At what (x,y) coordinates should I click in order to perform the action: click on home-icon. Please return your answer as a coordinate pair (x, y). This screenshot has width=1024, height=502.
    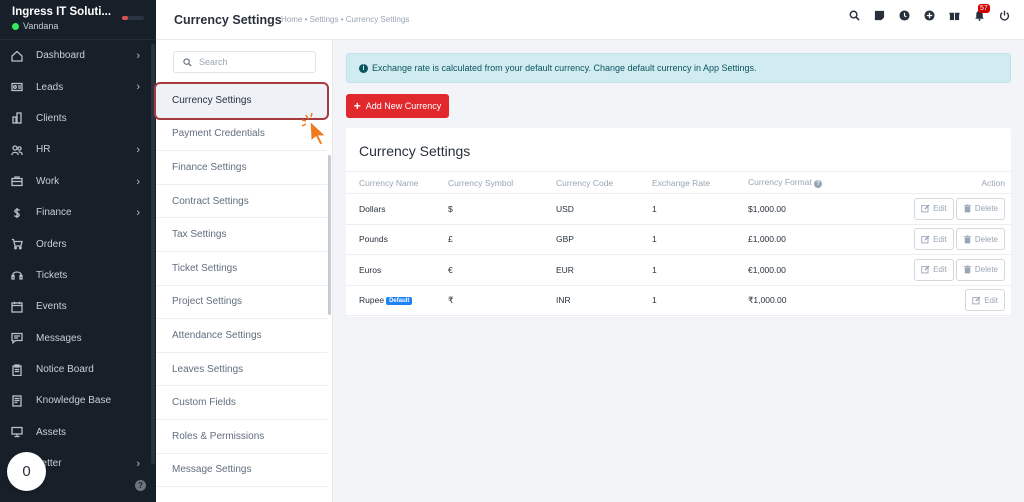
    Looking at the image, I should click on (17, 56).